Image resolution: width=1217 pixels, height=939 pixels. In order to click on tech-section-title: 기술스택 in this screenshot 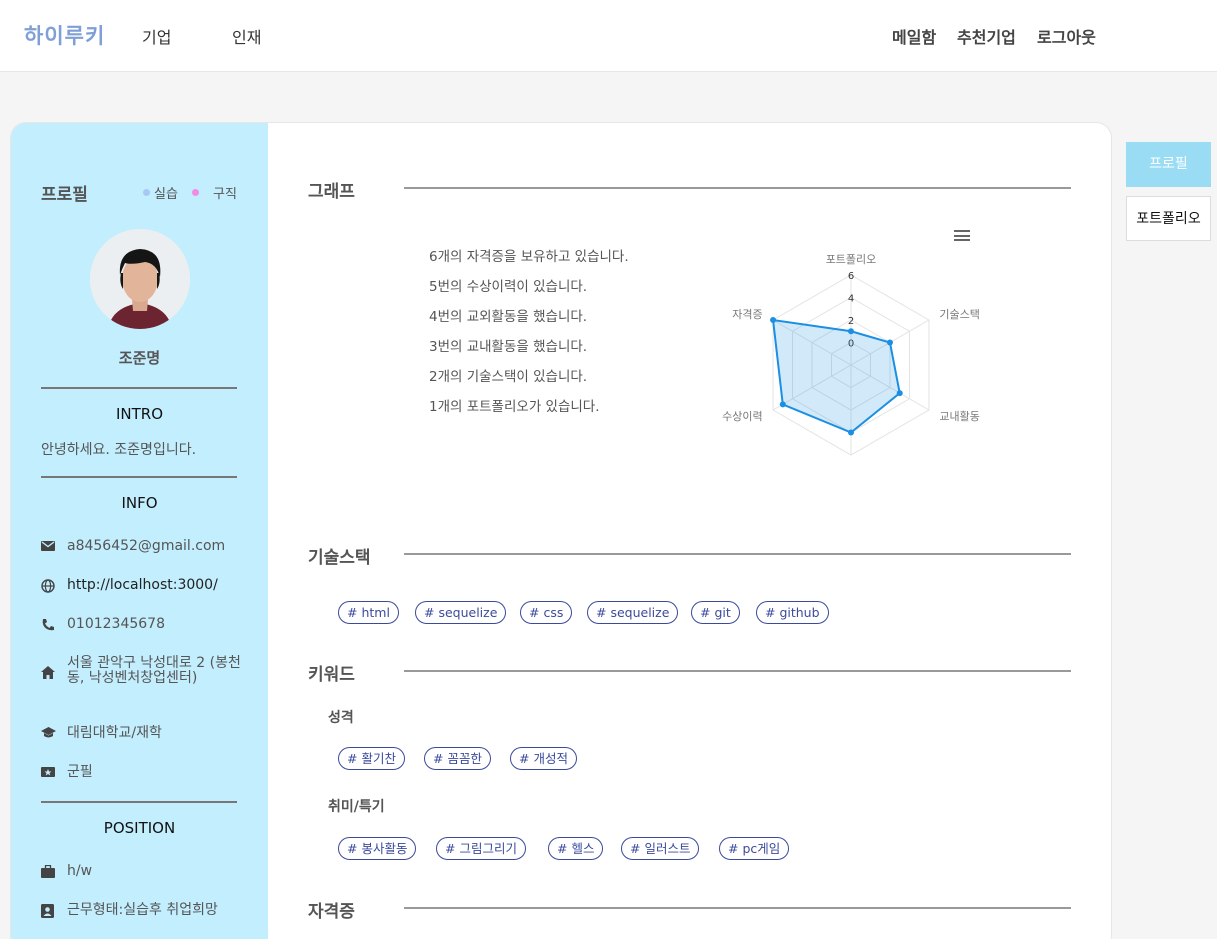, I will do `click(339, 558)`.